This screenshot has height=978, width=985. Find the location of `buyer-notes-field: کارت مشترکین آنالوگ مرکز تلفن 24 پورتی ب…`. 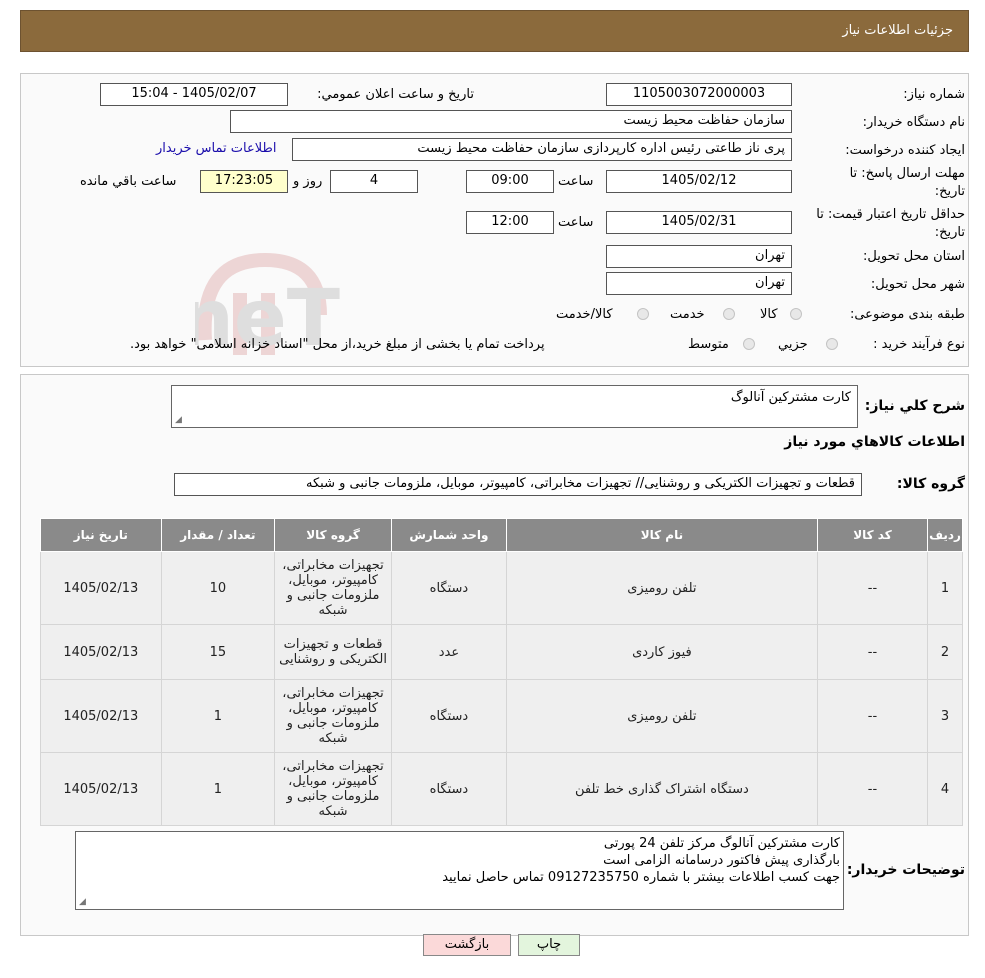

buyer-notes-field: کارت مشترکین آنالوگ مرکز تلفن 24 پورتی ب… is located at coordinates (459, 870).